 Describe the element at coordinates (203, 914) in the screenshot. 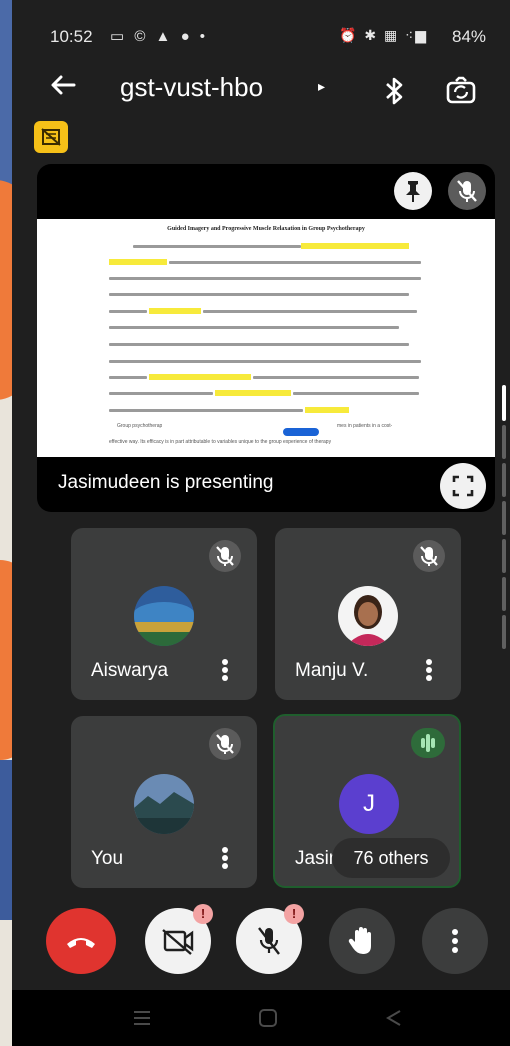

I see `camera-warning-icon: !` at that location.